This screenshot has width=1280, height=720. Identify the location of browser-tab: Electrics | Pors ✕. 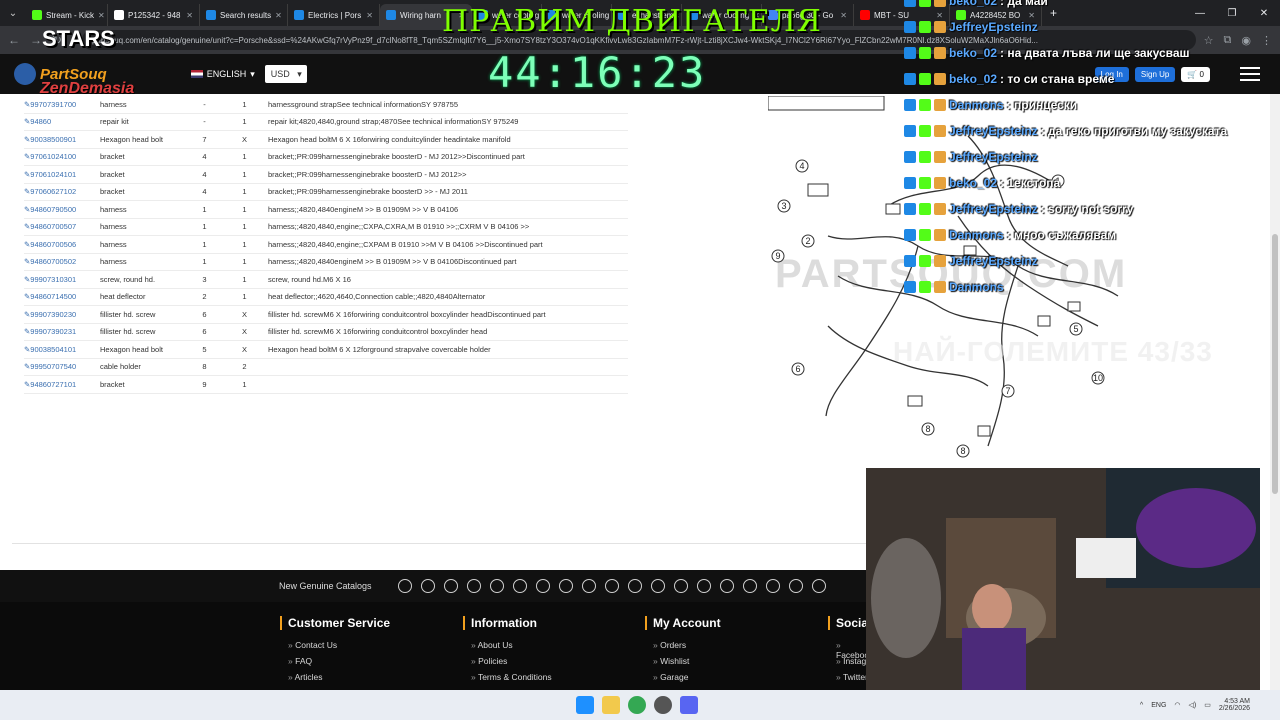
(334, 15).